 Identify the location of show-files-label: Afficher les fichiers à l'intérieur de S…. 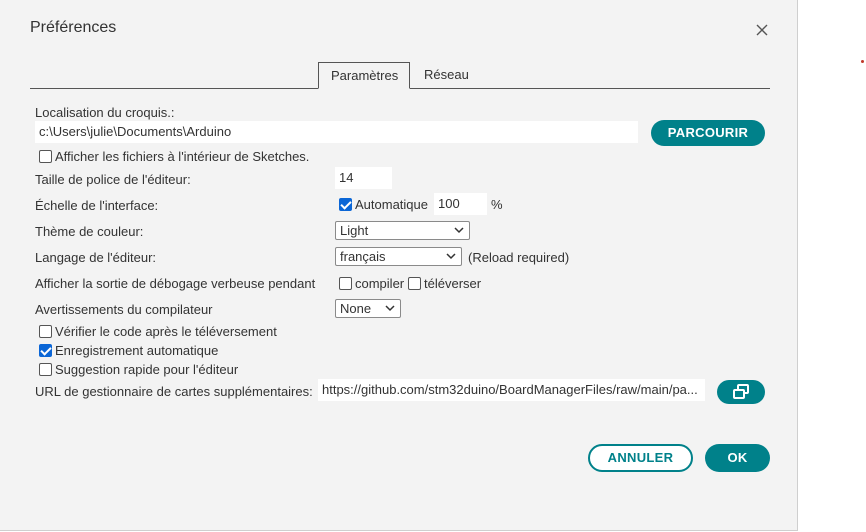
(182, 156).